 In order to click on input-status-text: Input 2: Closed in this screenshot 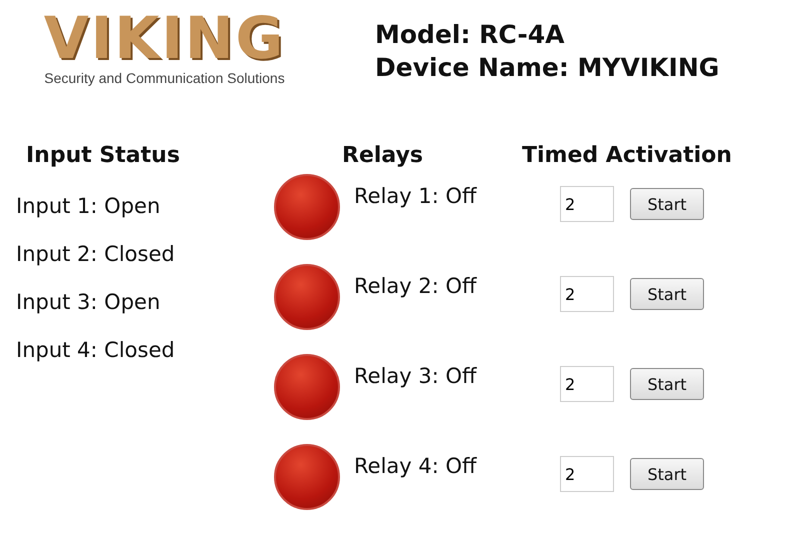, I will do `click(96, 254)`.